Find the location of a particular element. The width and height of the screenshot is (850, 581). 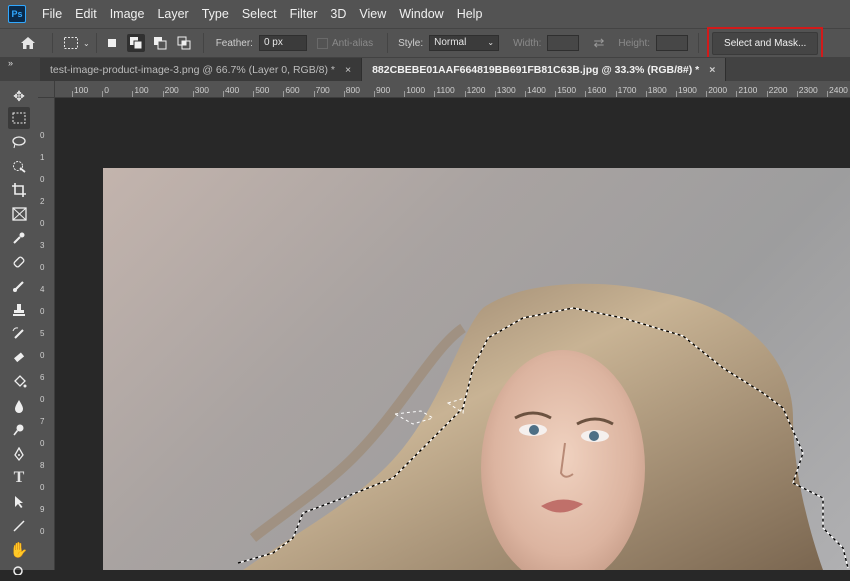

ruler-label: 1600 is located at coordinates (597, 90).